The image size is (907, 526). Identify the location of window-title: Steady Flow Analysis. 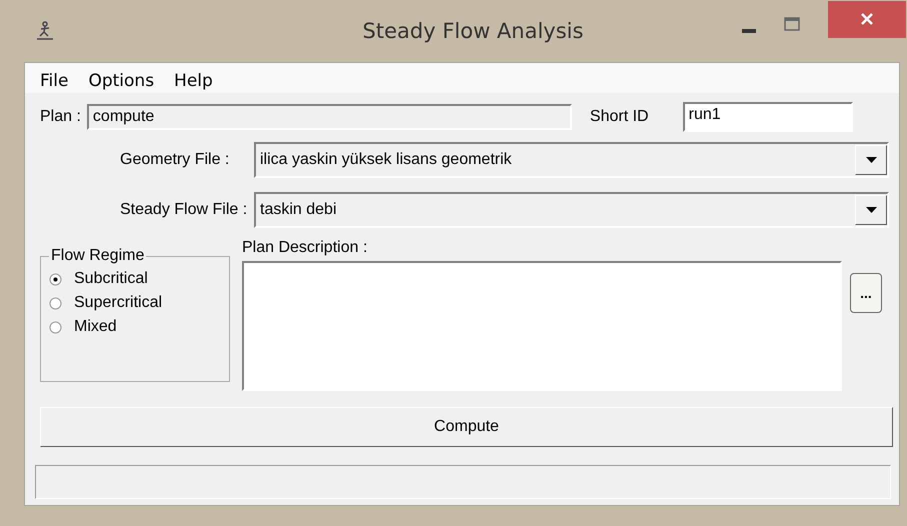
(473, 31).